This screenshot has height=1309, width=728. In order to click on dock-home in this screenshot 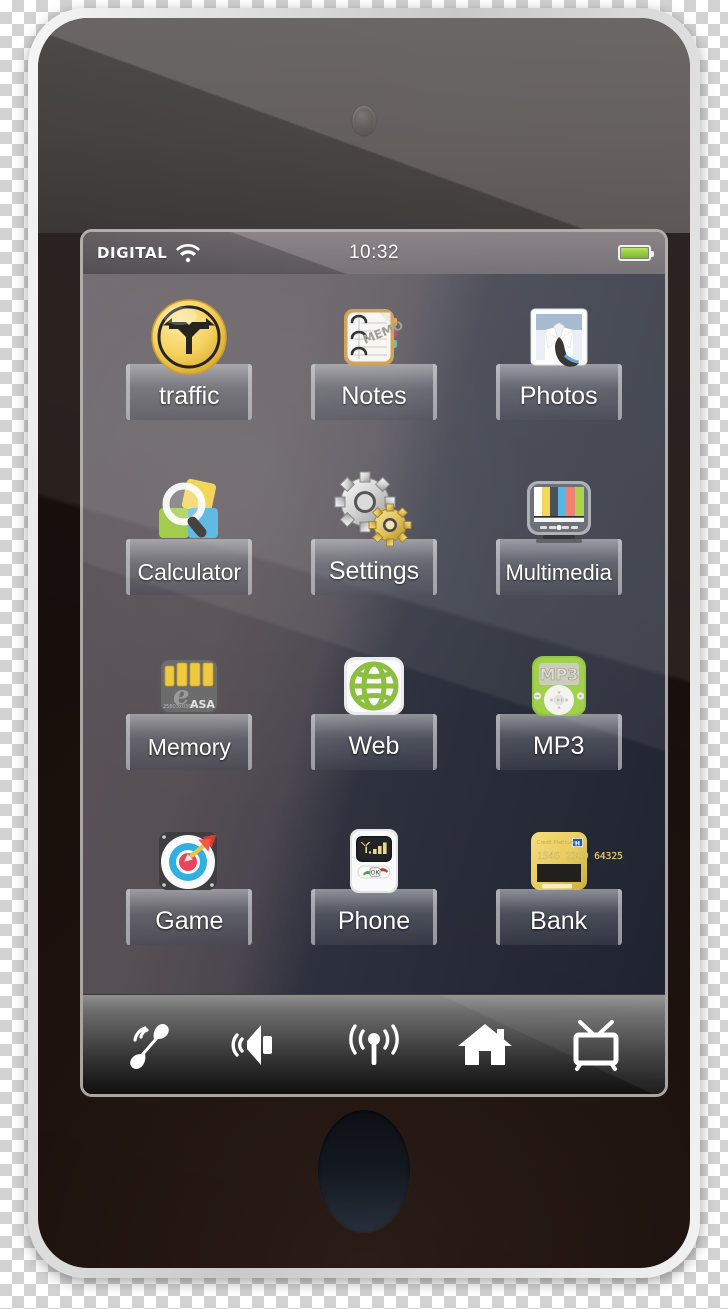, I will do `click(485, 1045)`.